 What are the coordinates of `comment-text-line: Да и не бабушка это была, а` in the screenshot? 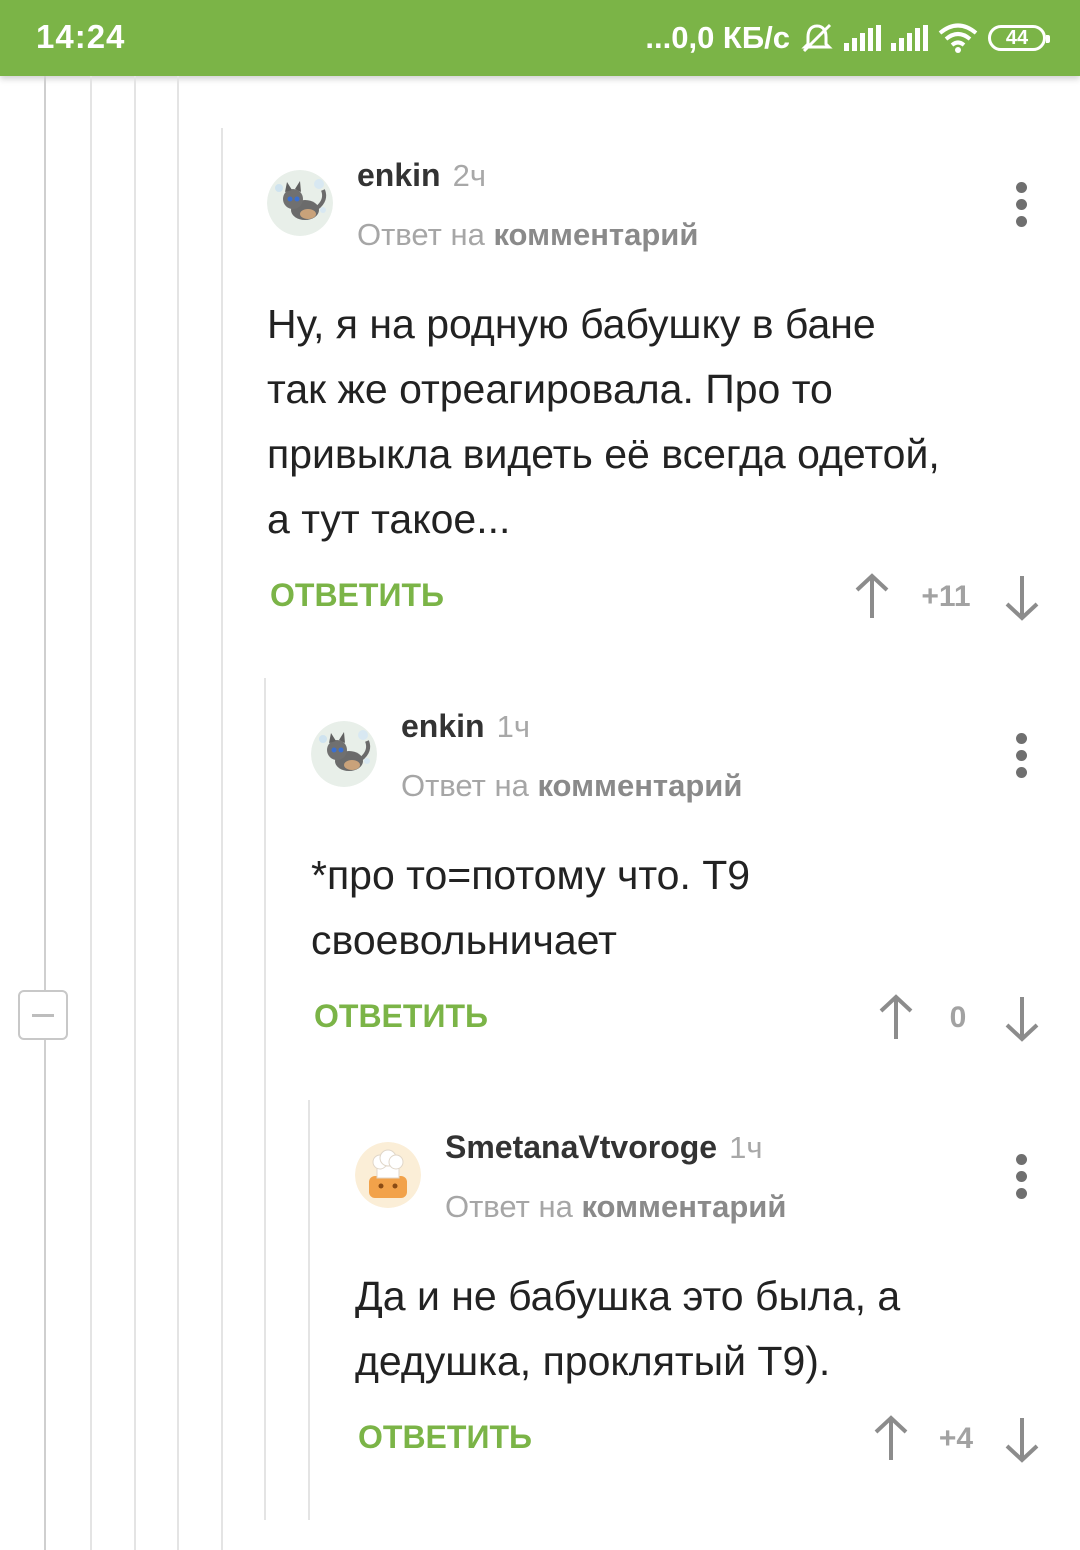 It's located at (628, 1296).